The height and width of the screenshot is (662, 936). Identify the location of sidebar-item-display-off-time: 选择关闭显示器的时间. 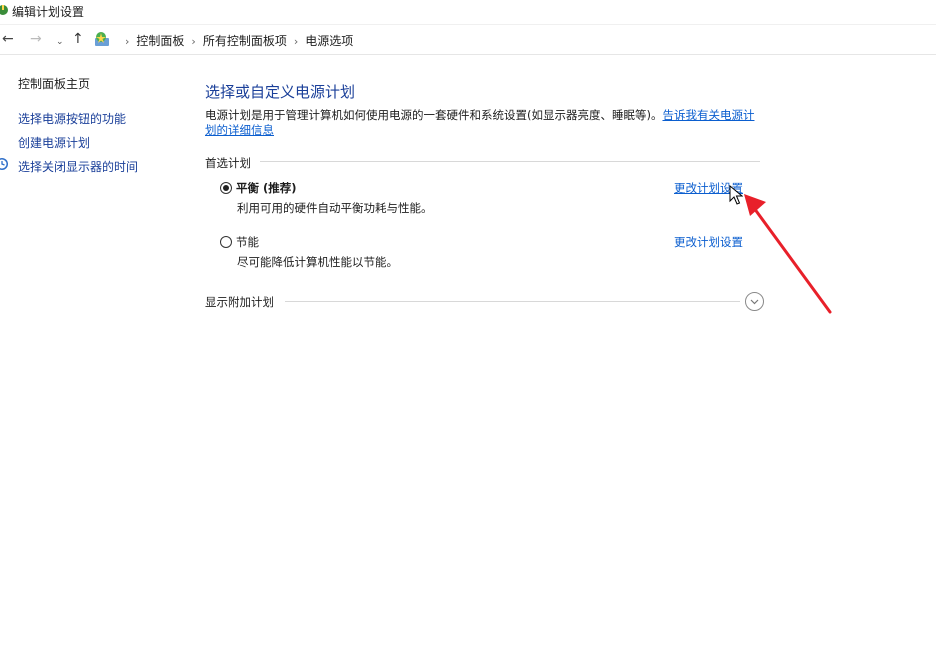
(78, 166).